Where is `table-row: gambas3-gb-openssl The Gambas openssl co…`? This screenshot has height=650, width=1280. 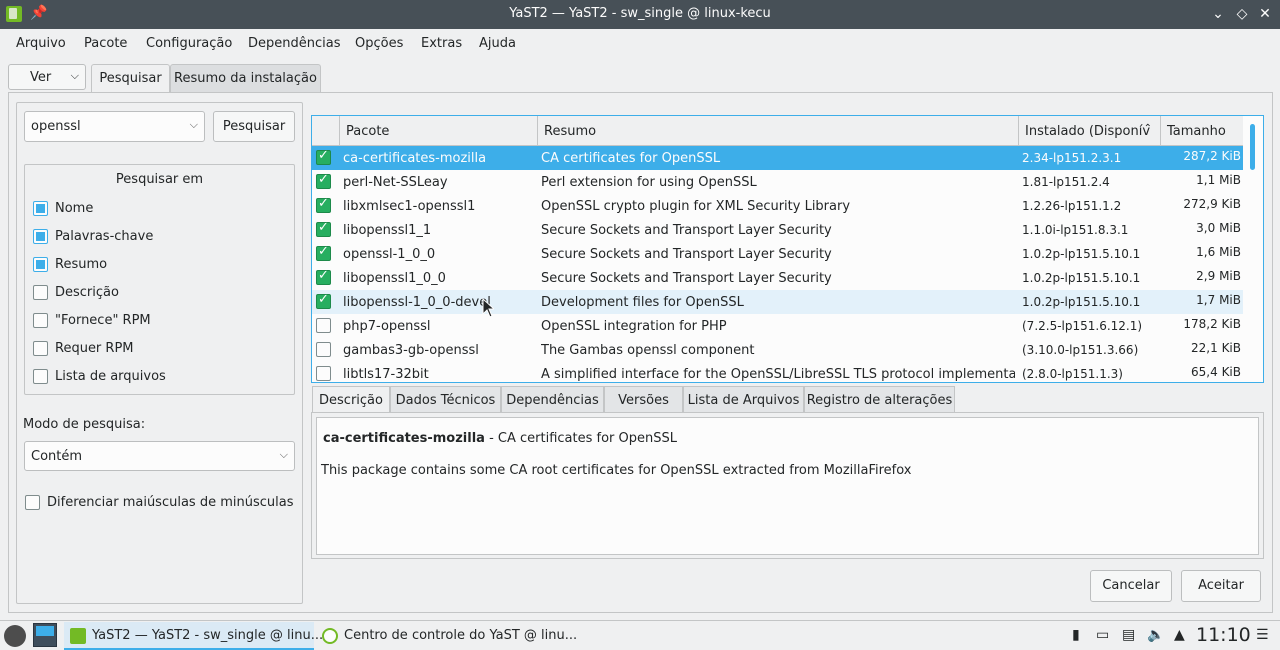
table-row: gambas3-gb-openssl The Gambas openssl co… is located at coordinates (777, 350).